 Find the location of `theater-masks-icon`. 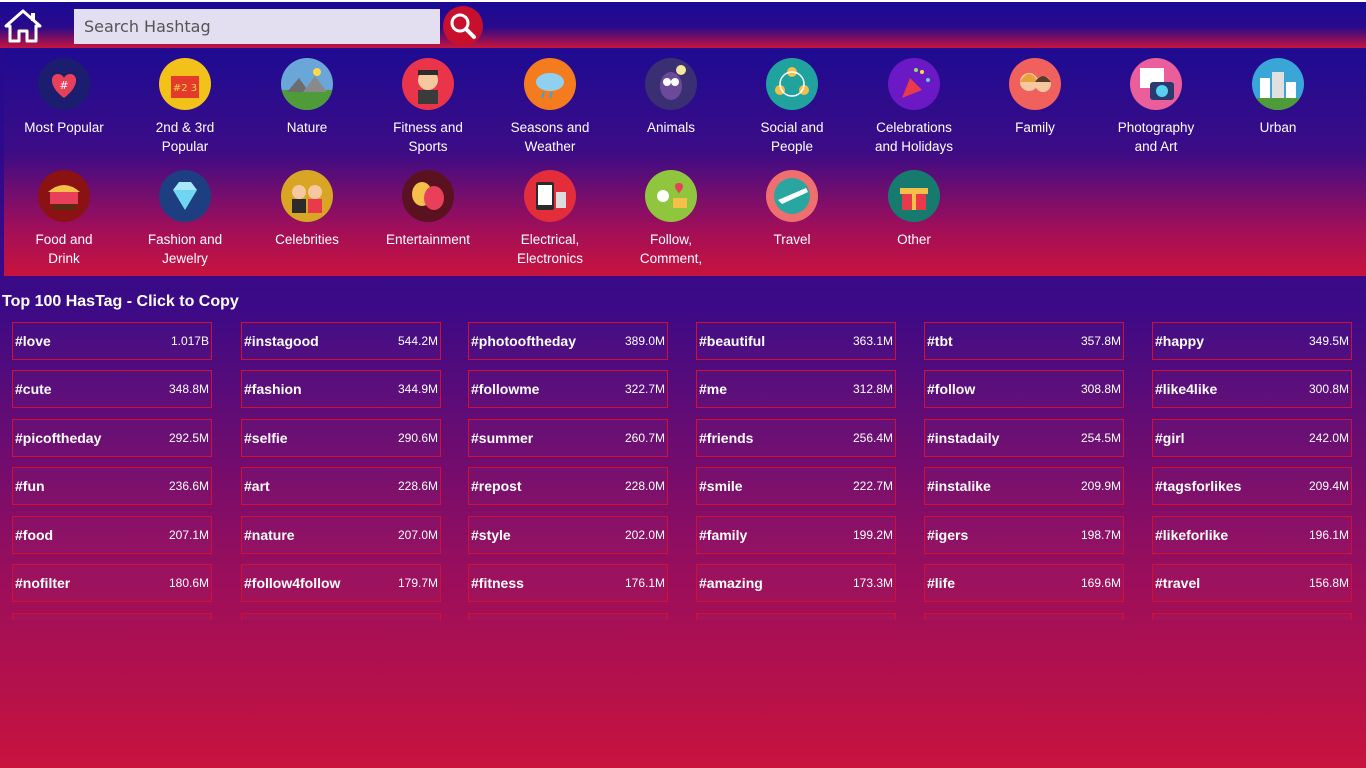

theater-masks-icon is located at coordinates (428, 196).